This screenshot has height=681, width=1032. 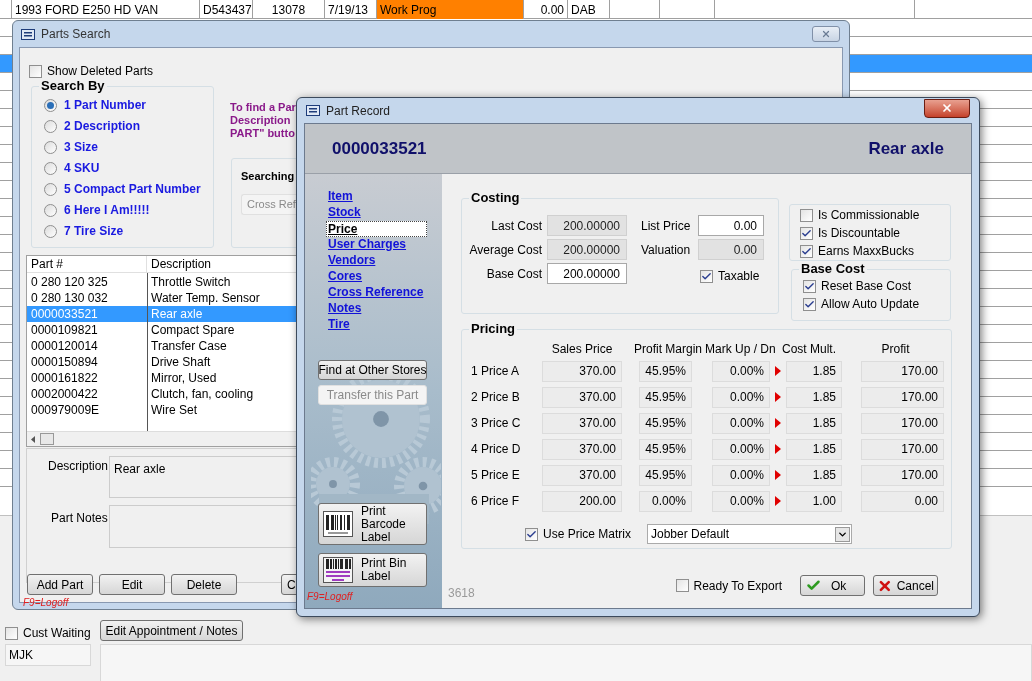 What do you see at coordinates (869, 215) in the screenshot?
I see `checkbox-label: Is Commissionable` at bounding box center [869, 215].